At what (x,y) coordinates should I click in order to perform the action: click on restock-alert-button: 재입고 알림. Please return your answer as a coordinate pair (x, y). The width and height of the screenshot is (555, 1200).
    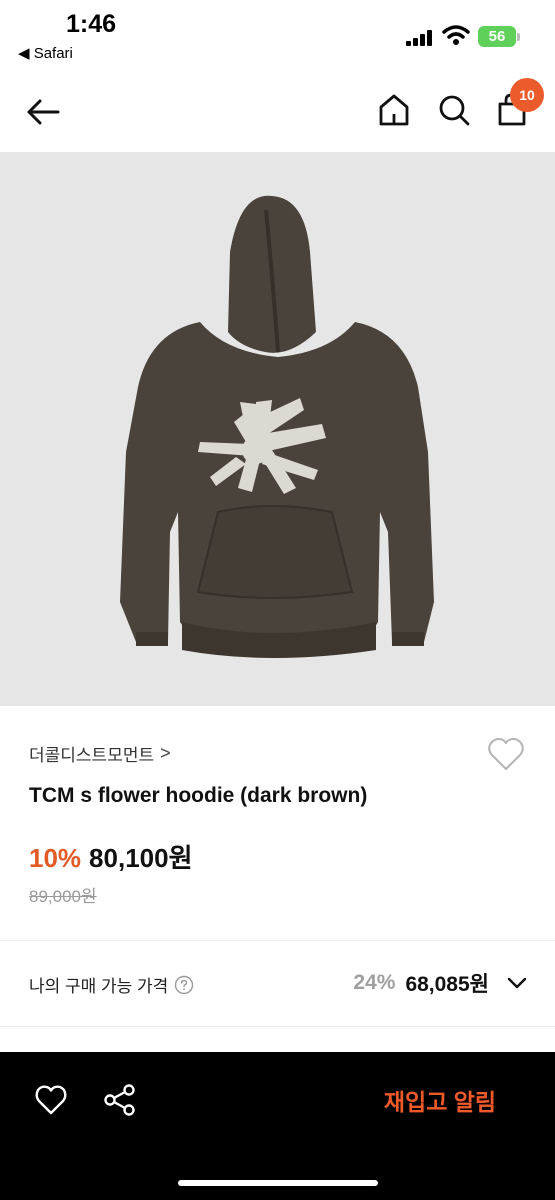
    Looking at the image, I should click on (440, 1102).